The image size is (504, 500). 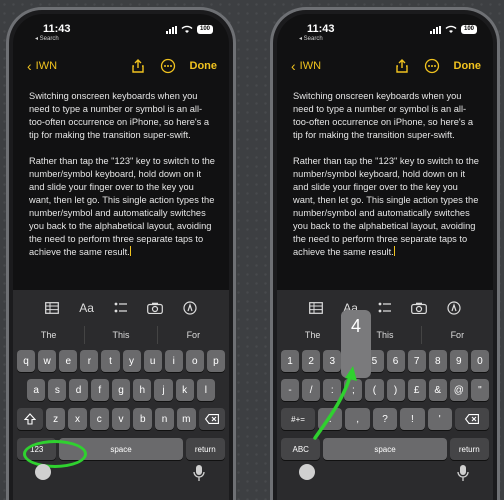 I want to click on key-z: z, so click(x=56, y=419).